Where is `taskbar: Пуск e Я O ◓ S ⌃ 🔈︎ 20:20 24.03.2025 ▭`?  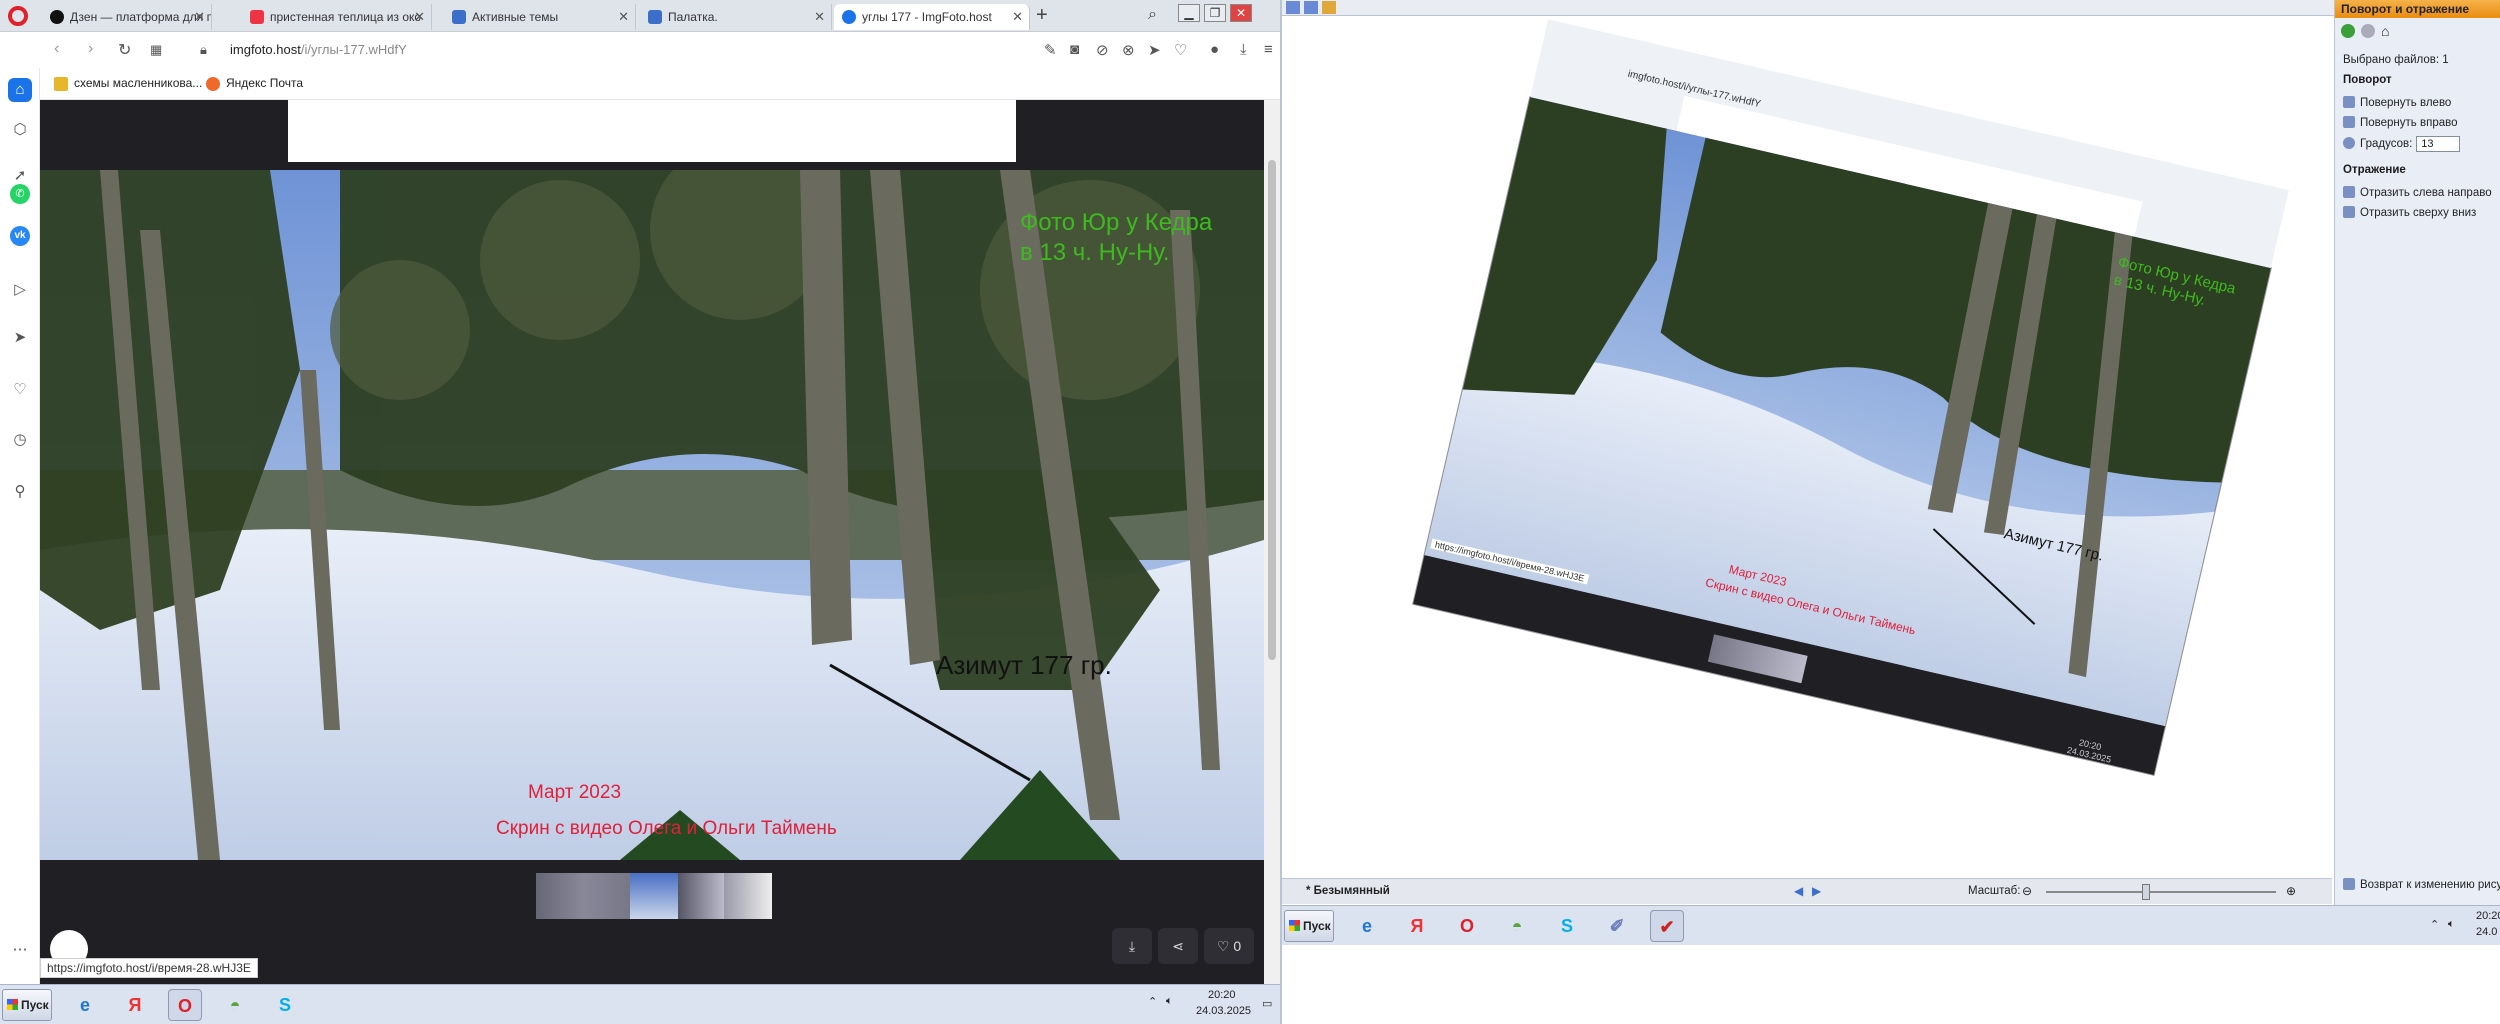
taskbar: Пуск e Я O ◓ S ⌃ 🔈︎ 20:20 24.03.2025 ▭ is located at coordinates (640, 1004).